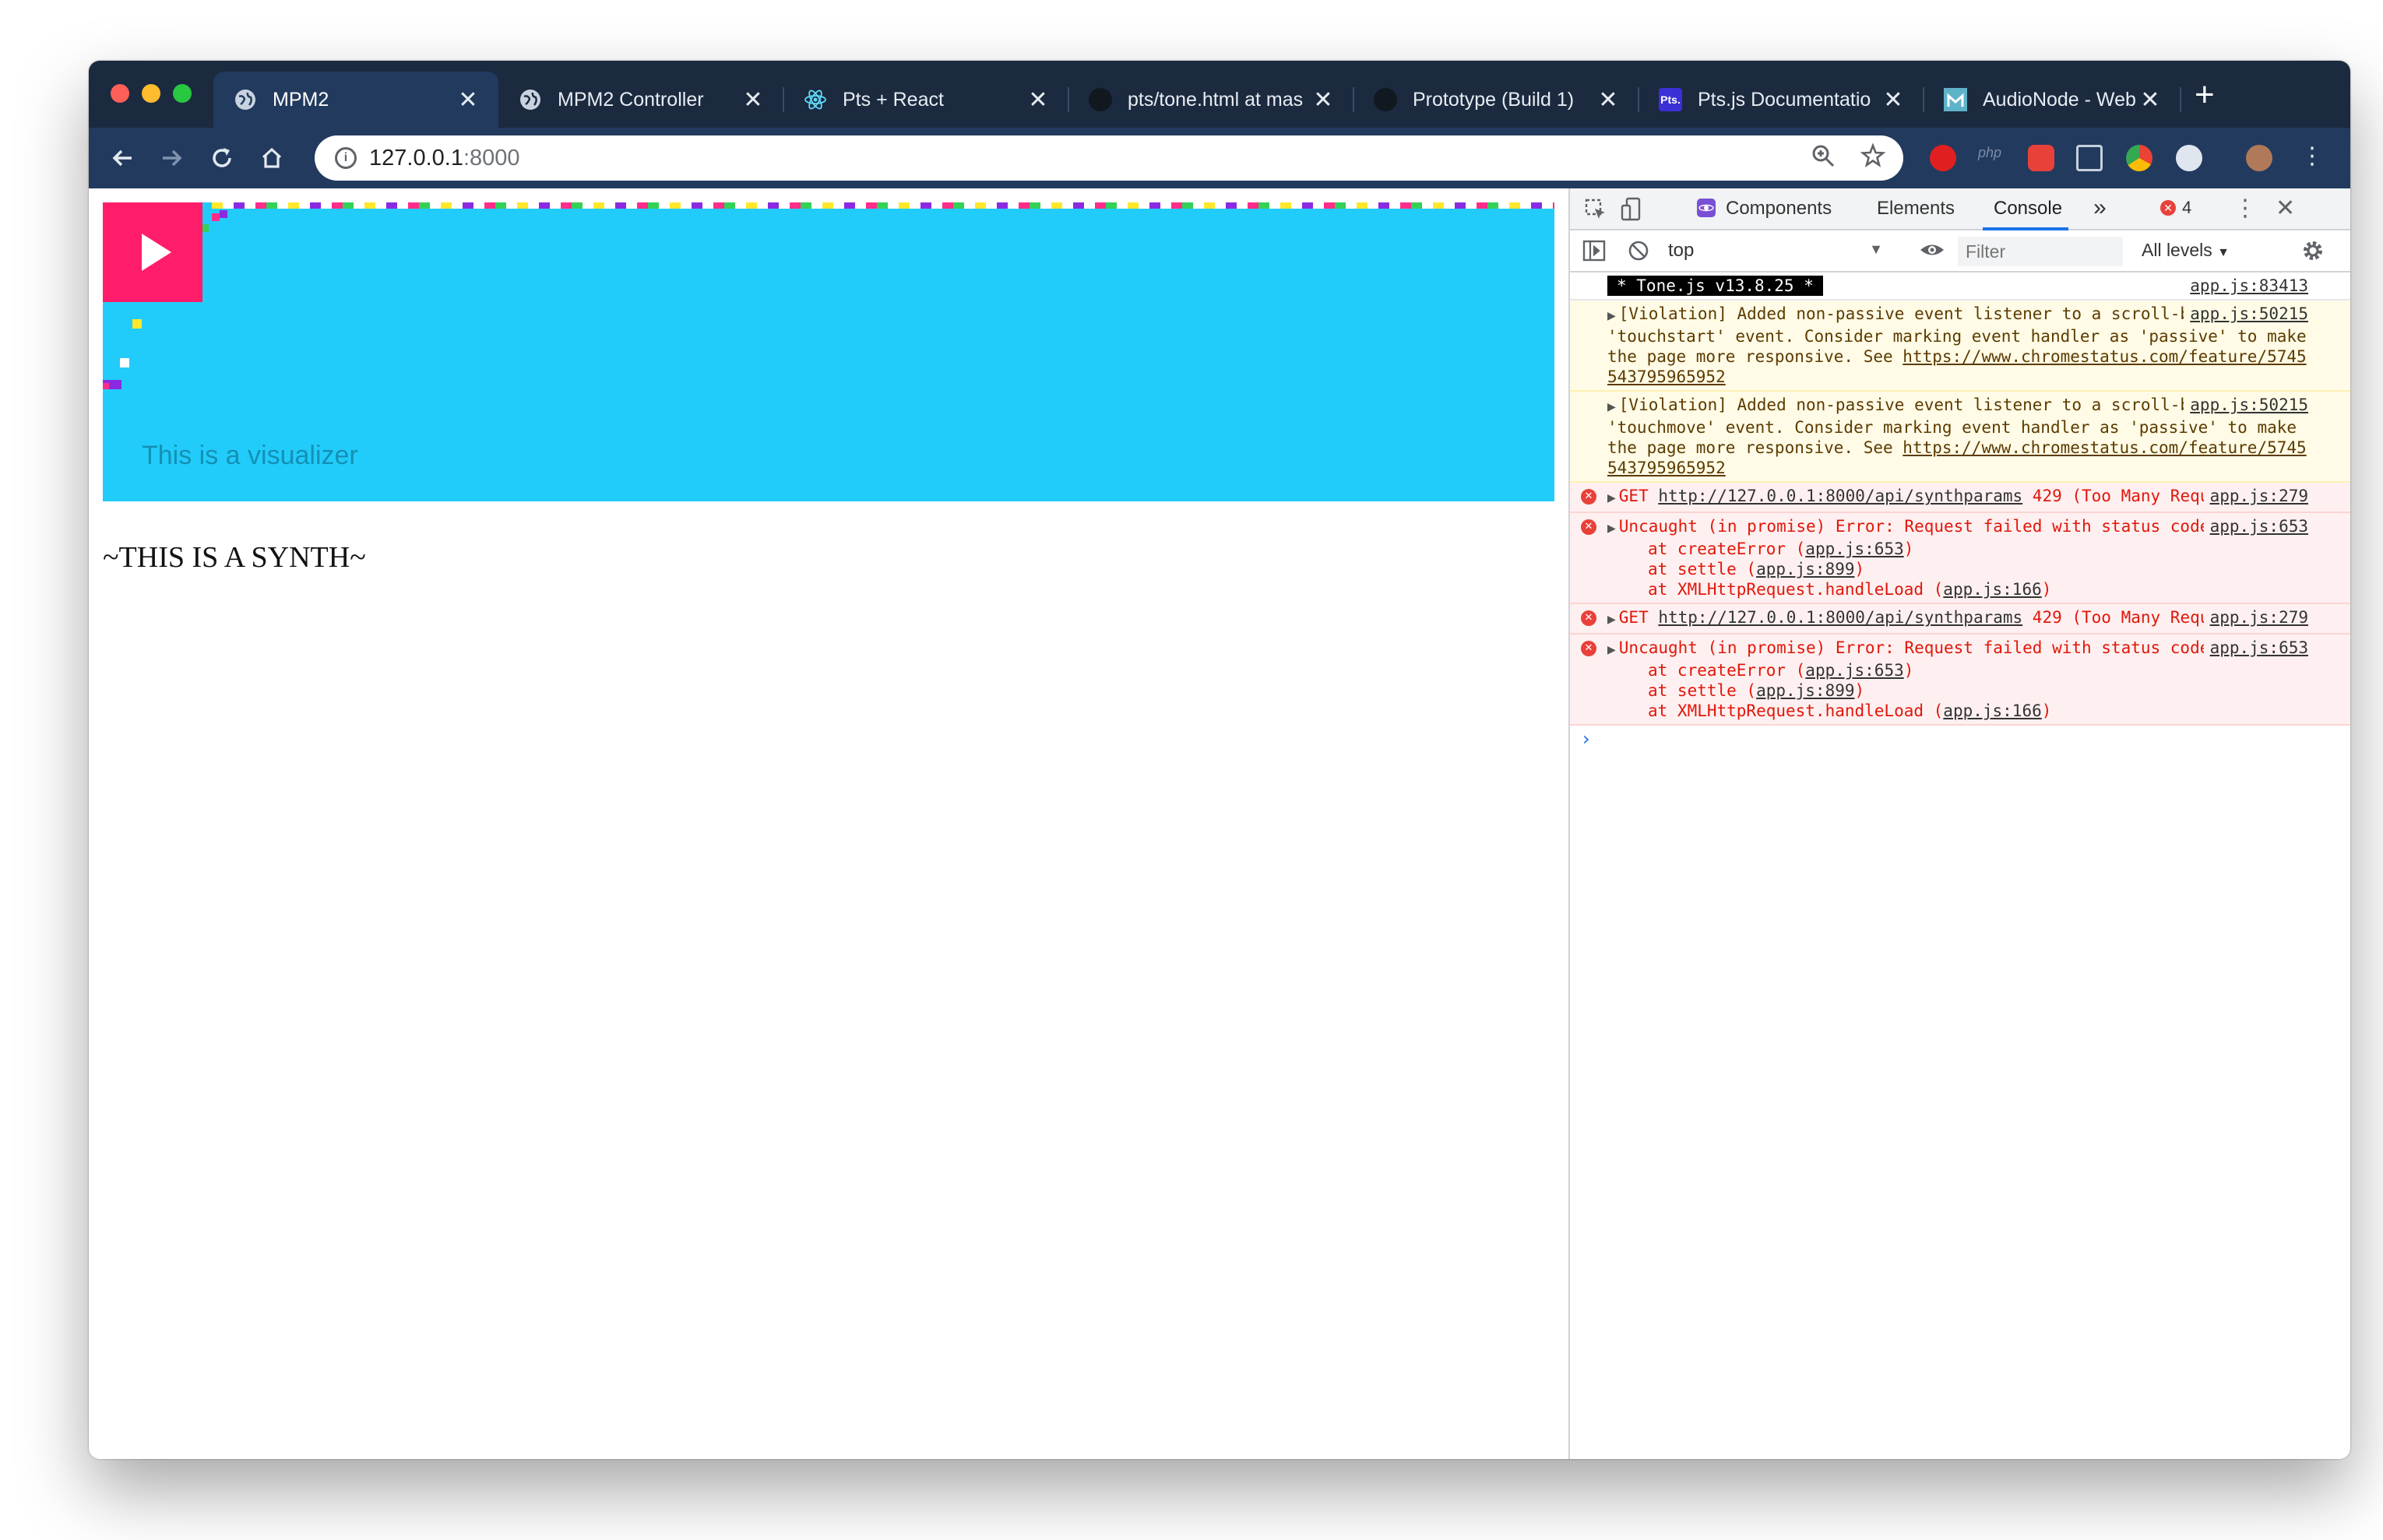 The image size is (2383, 1540). Describe the element at coordinates (2040, 251) in the screenshot. I see `console-filter-input` at that location.